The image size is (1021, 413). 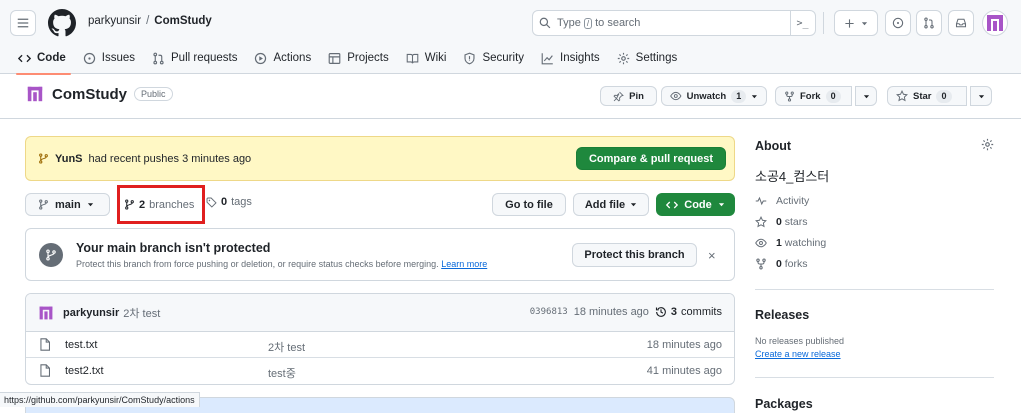 I want to click on code-icon, so click(x=24, y=58).